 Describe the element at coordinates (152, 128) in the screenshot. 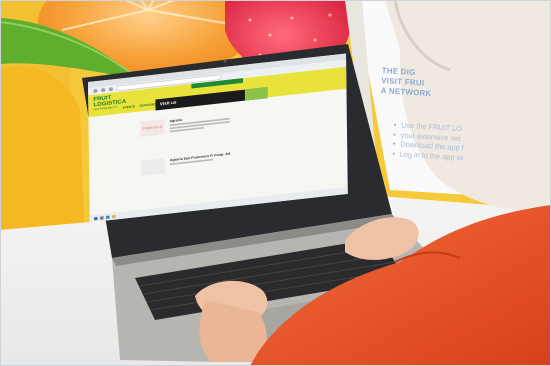

I see `card-image: Paderland` at that location.